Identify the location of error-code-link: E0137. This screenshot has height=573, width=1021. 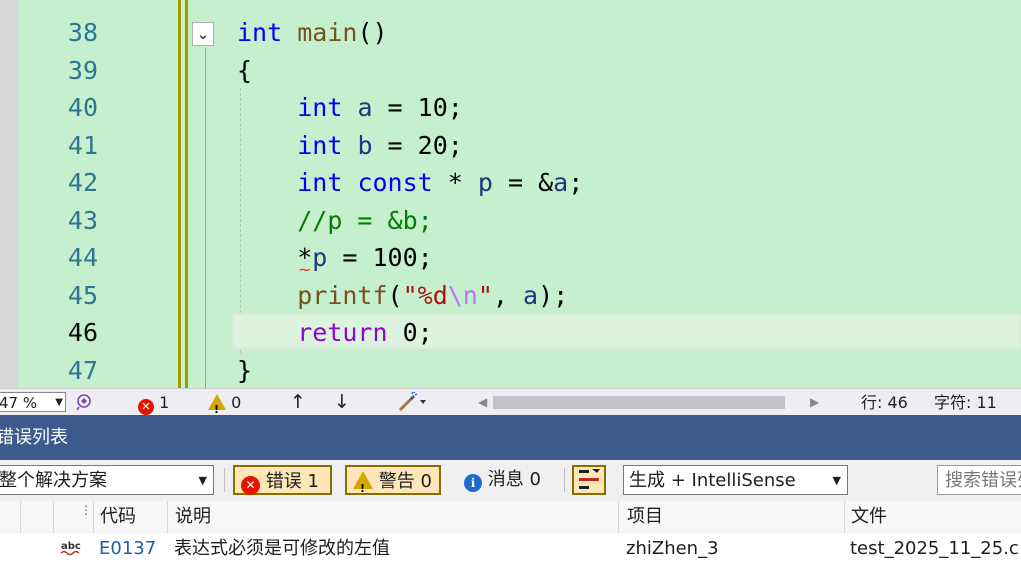
(130, 549).